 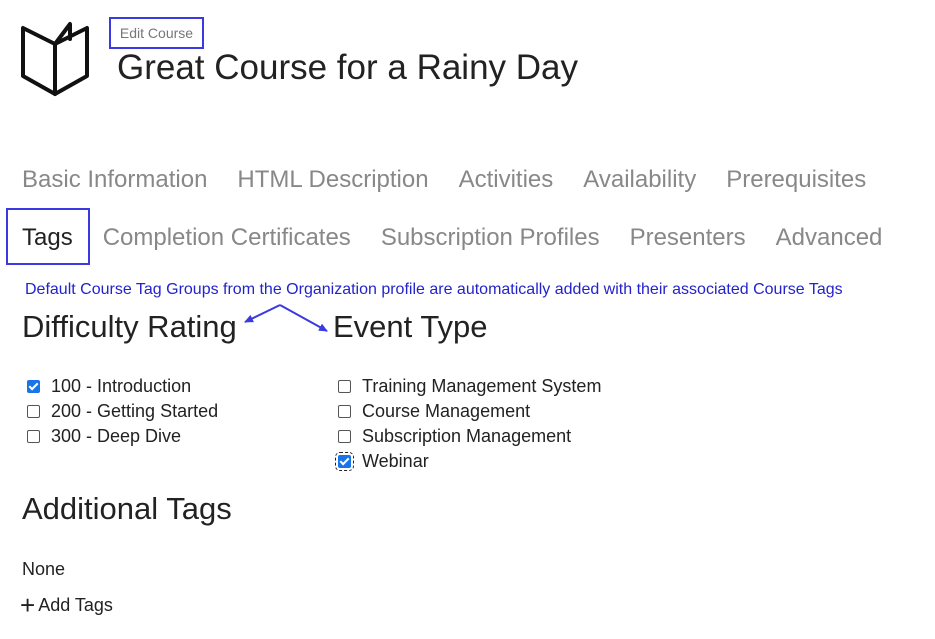 I want to click on checkbox-item: Subscription Management, so click(x=467, y=436).